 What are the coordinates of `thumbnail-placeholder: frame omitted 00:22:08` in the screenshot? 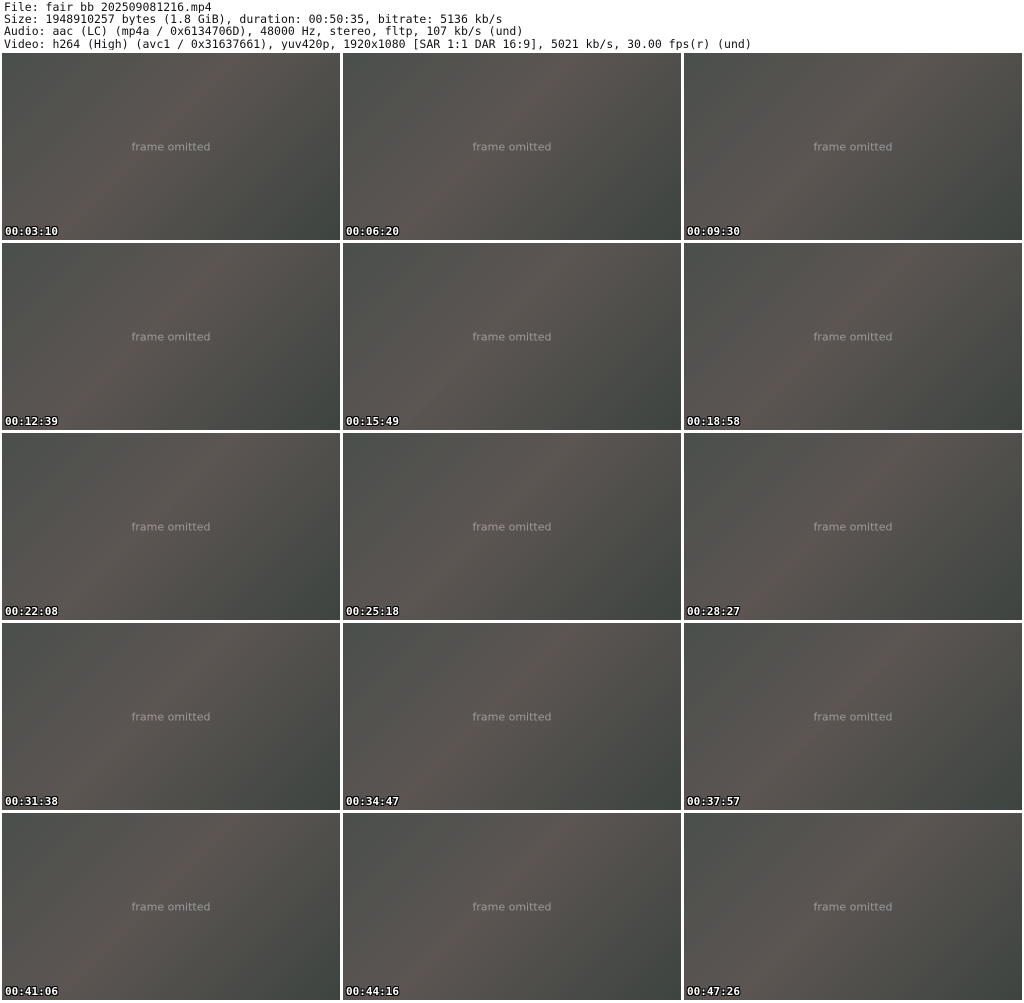 It's located at (171, 526).